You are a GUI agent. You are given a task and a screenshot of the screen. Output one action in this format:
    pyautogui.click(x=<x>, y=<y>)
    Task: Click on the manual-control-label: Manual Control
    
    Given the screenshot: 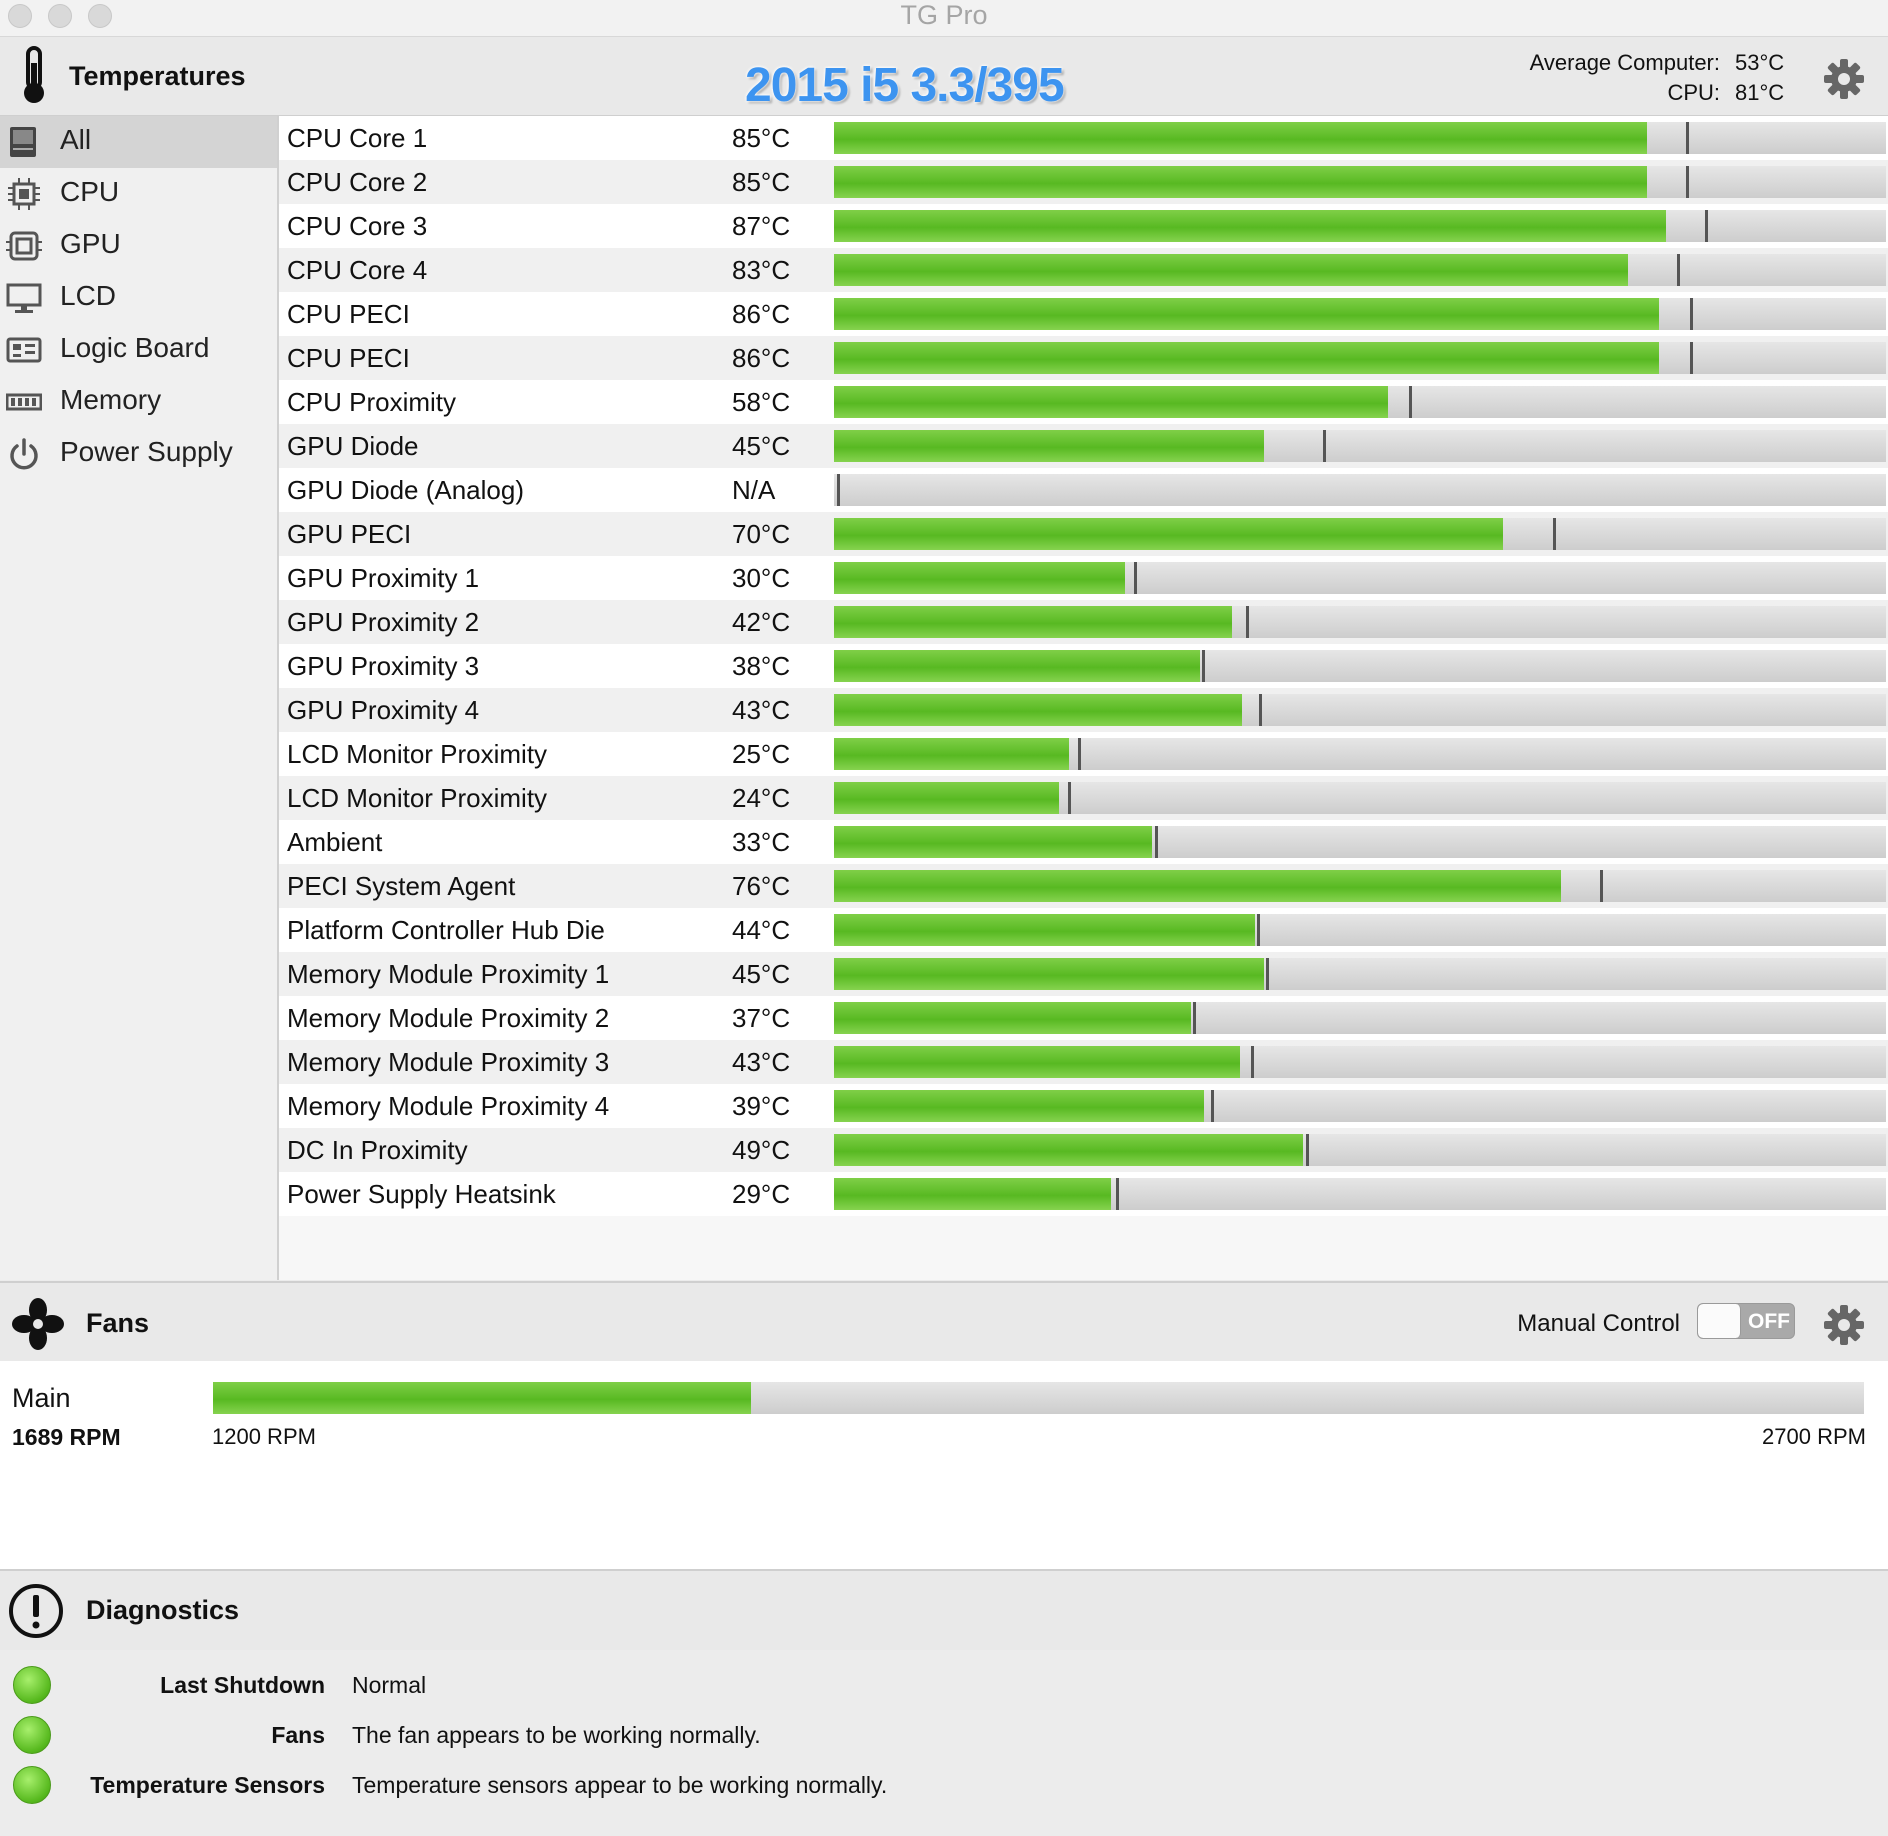 What is the action you would take?
    pyautogui.click(x=1598, y=1323)
    